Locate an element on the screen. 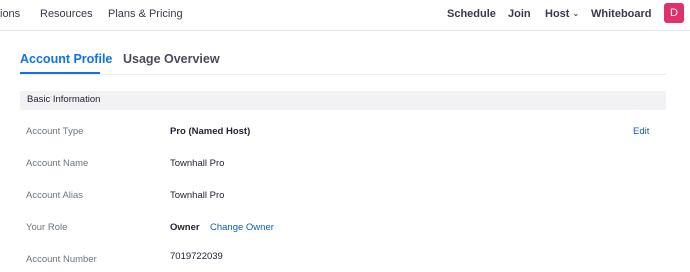 Image resolution: width=690 pixels, height=272 pixels. your-role-label: Your Role is located at coordinates (47, 227).